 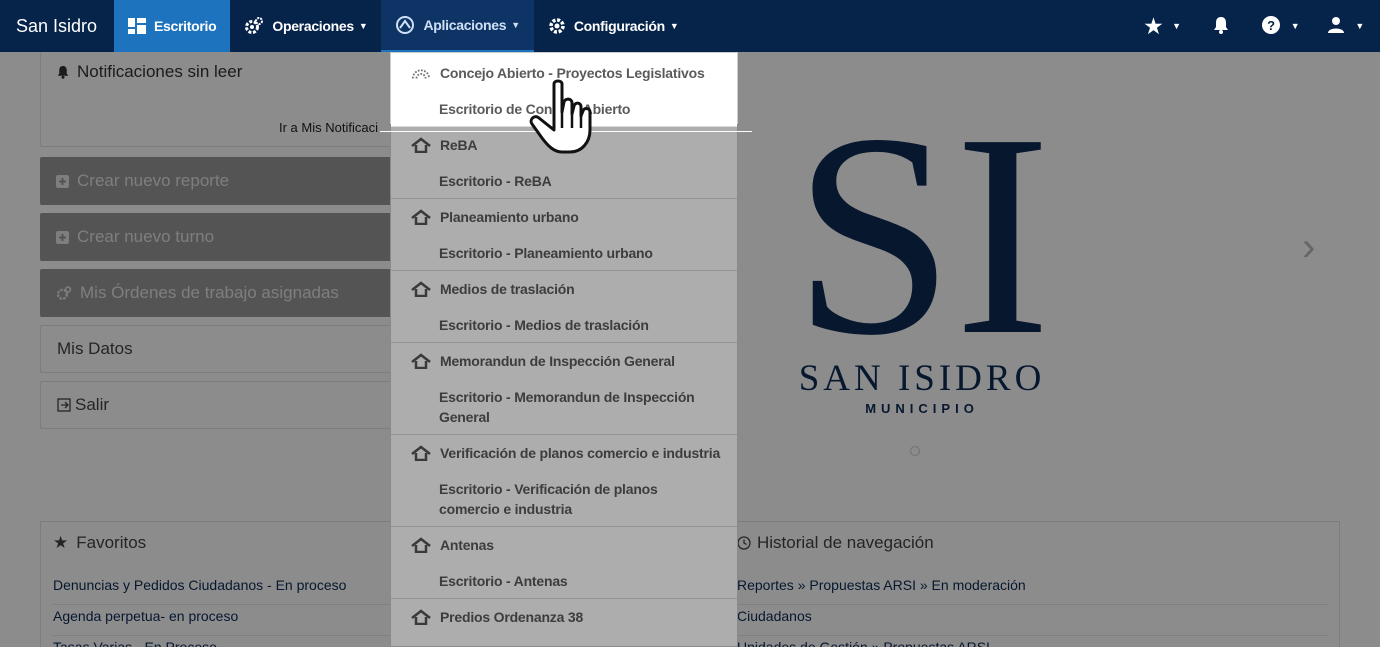 What do you see at coordinates (1336, 26) in the screenshot?
I see `user-icon` at bounding box center [1336, 26].